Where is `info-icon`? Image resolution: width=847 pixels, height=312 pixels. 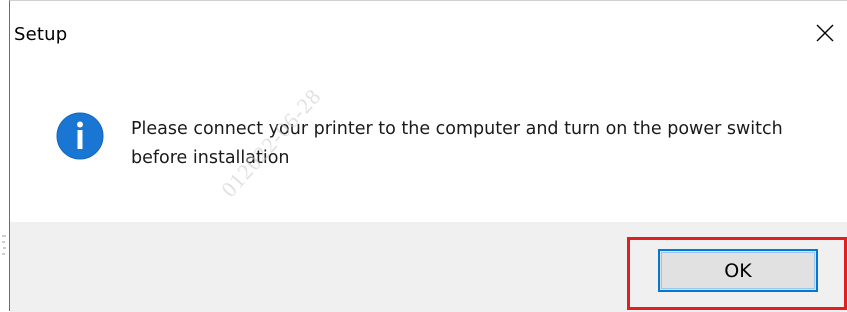
info-icon is located at coordinates (80, 136).